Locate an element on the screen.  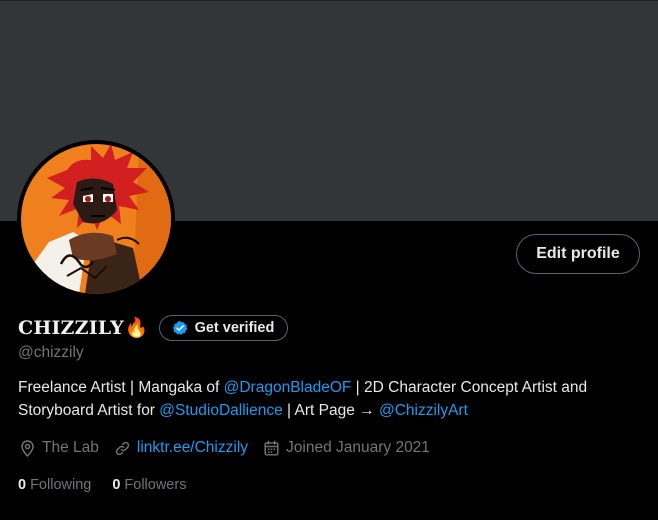
followers-count: 0 is located at coordinates (116, 485).